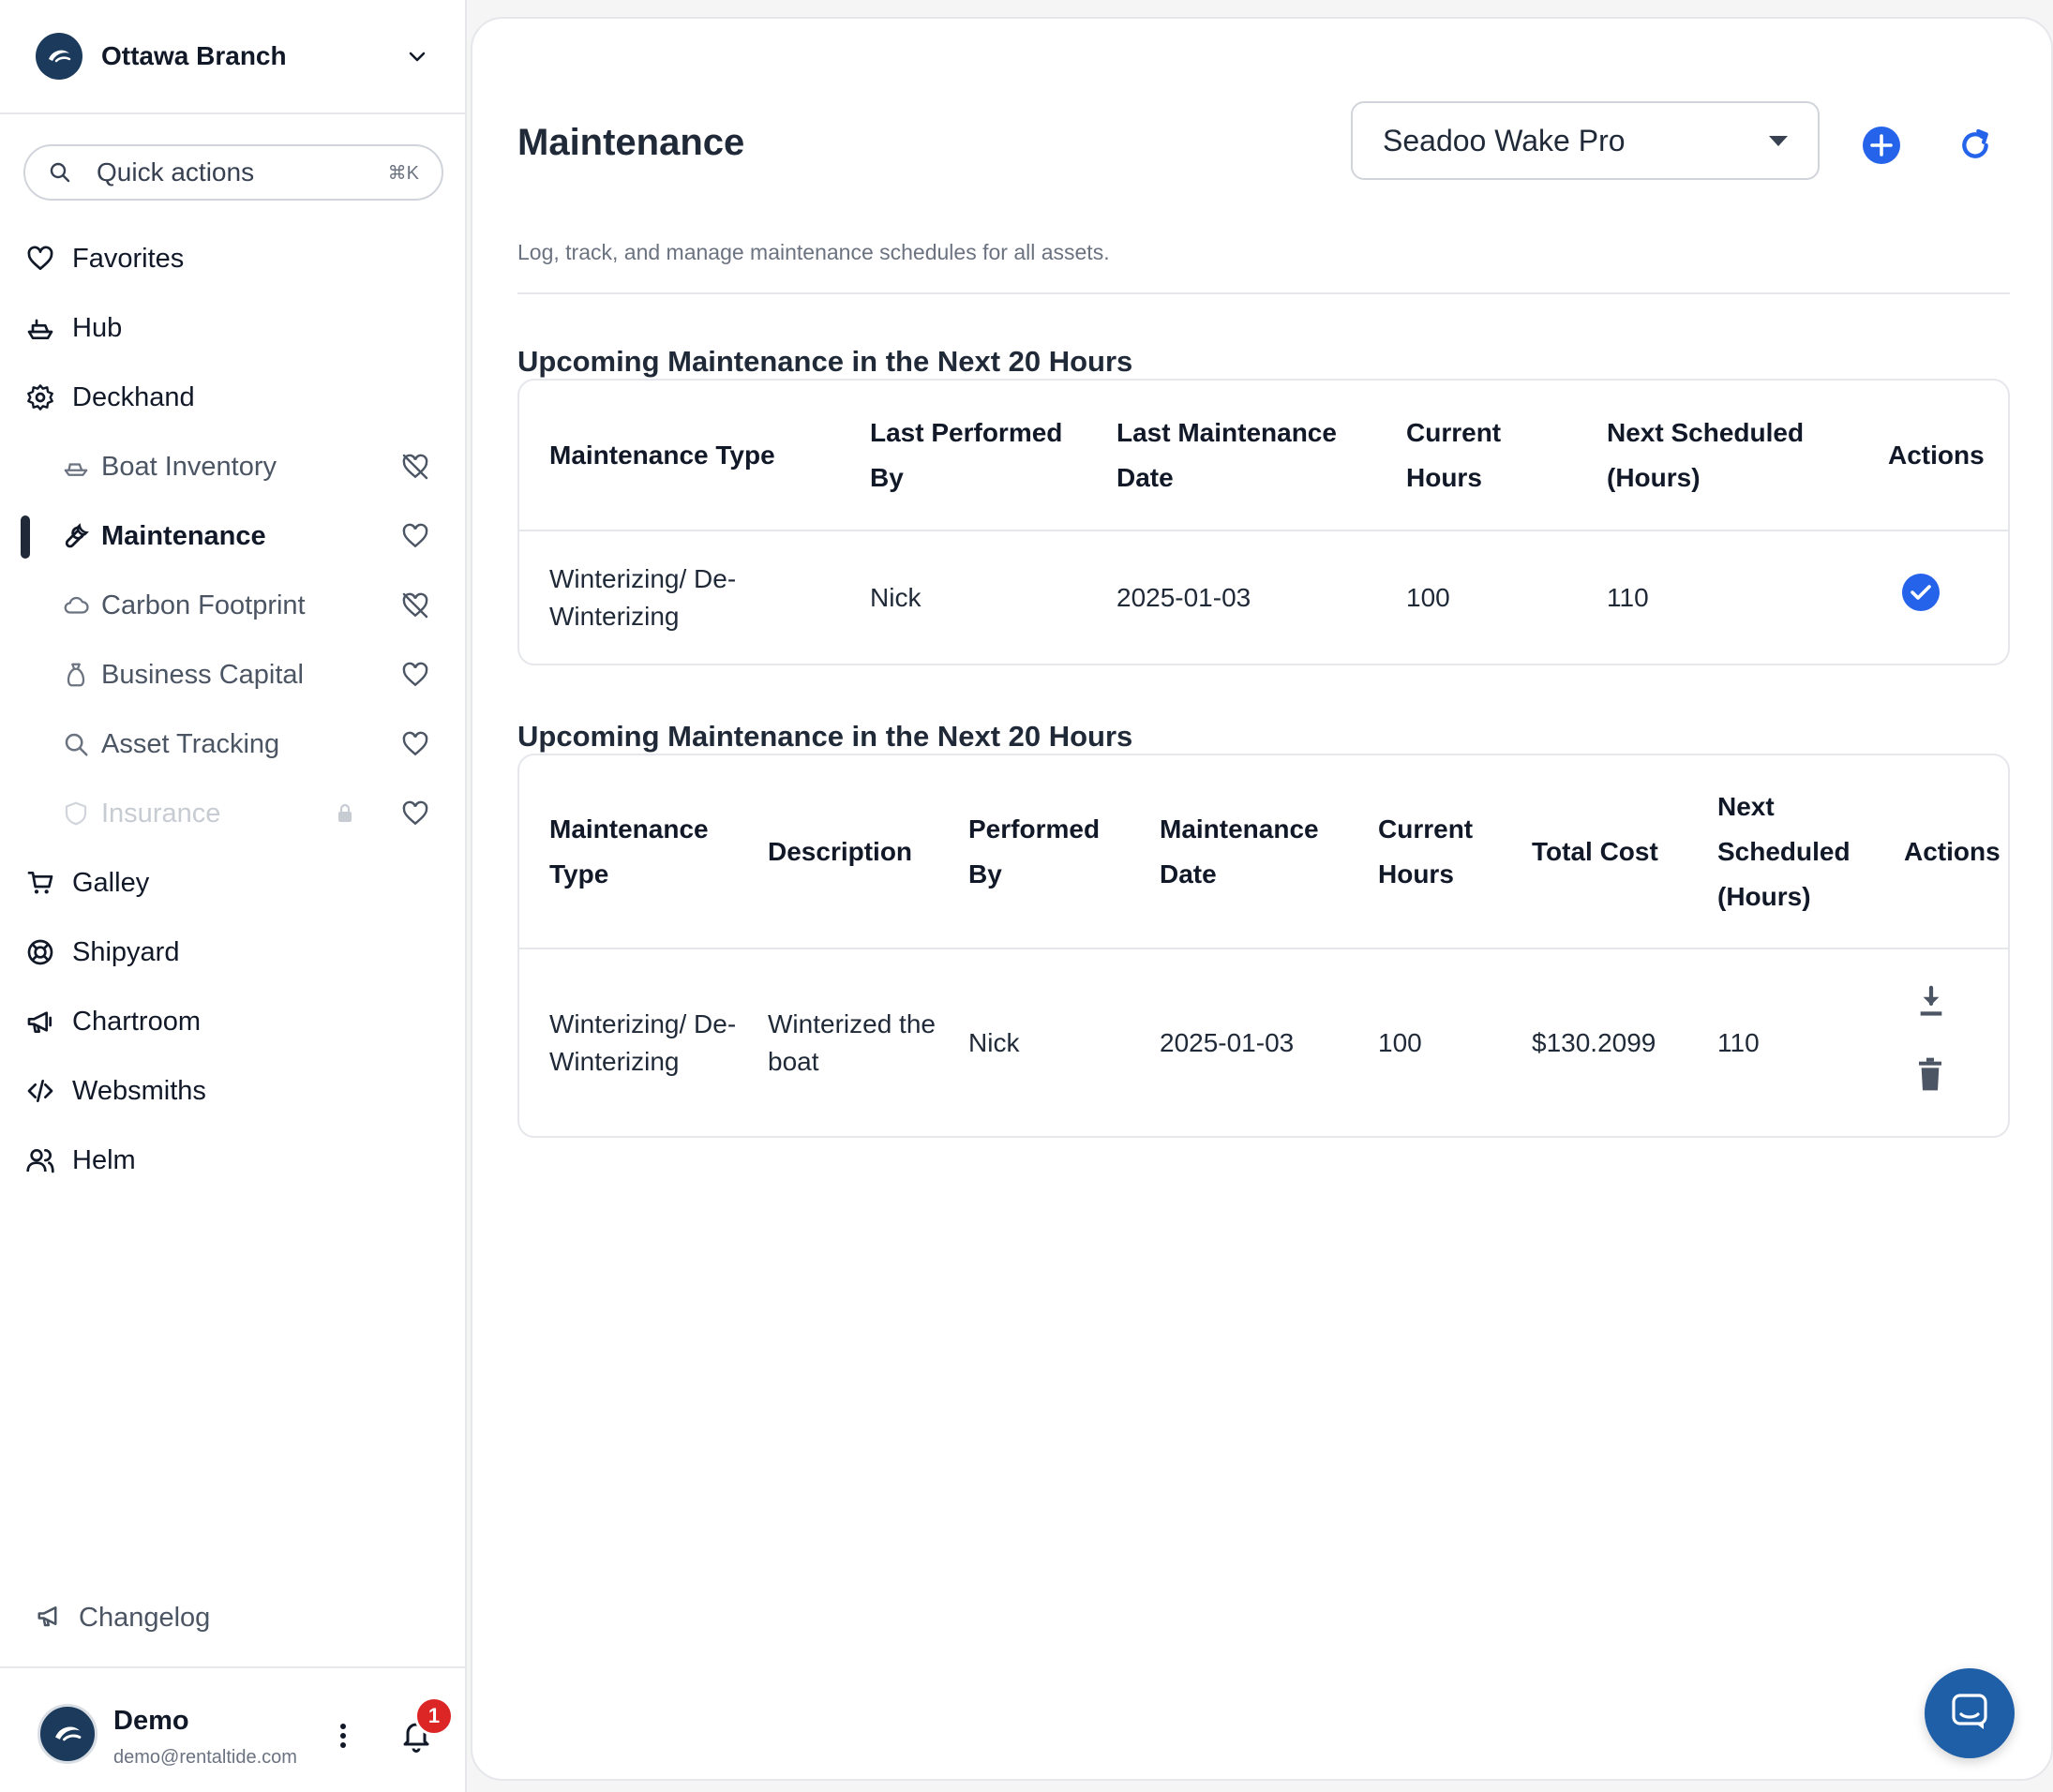 The height and width of the screenshot is (1792, 2053). Describe the element at coordinates (631, 142) in the screenshot. I see `page-title: Maintenance` at that location.